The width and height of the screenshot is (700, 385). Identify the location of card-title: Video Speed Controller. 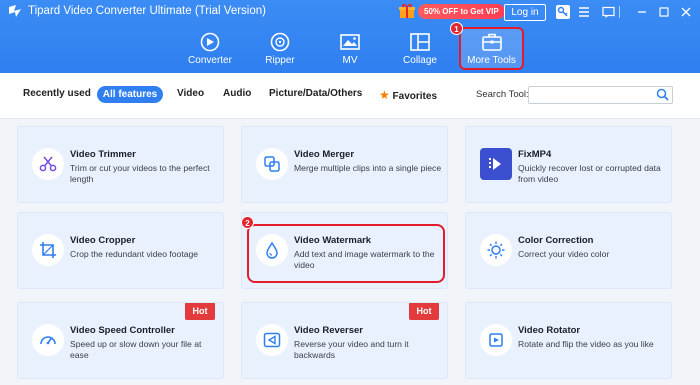
(122, 330).